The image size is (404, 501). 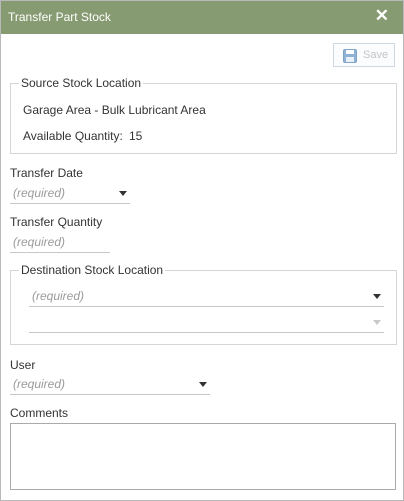 What do you see at coordinates (110, 385) in the screenshot?
I see `user-select: (required)` at bounding box center [110, 385].